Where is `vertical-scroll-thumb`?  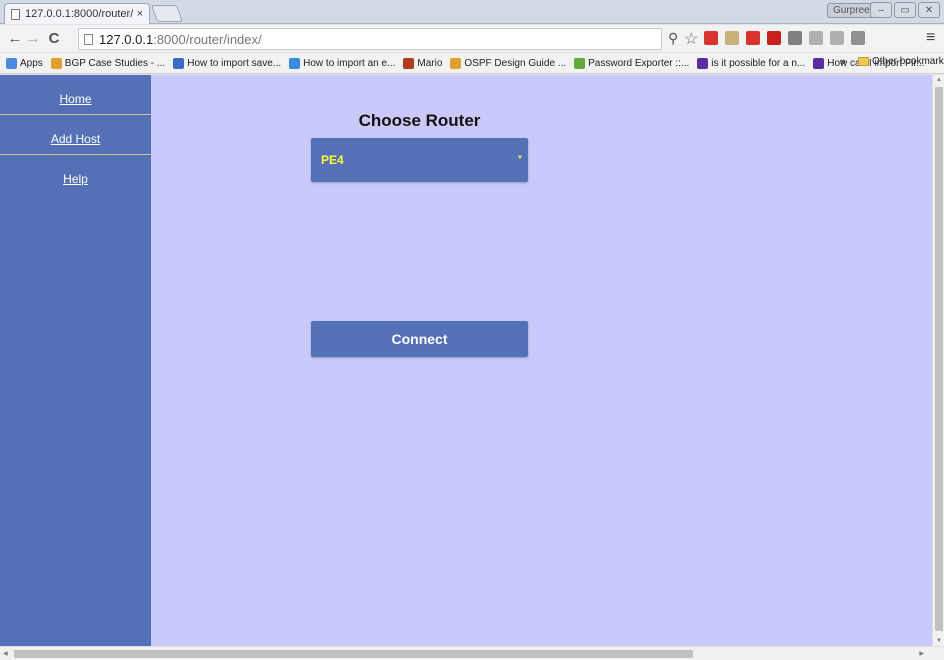 vertical-scroll-thumb is located at coordinates (939, 359).